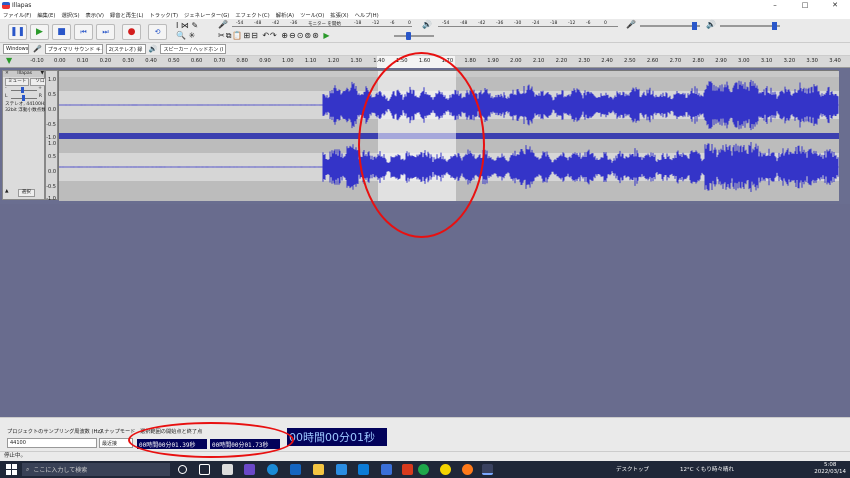 The image size is (850, 478). I want to click on track-name: Illapas, so click(24, 74).